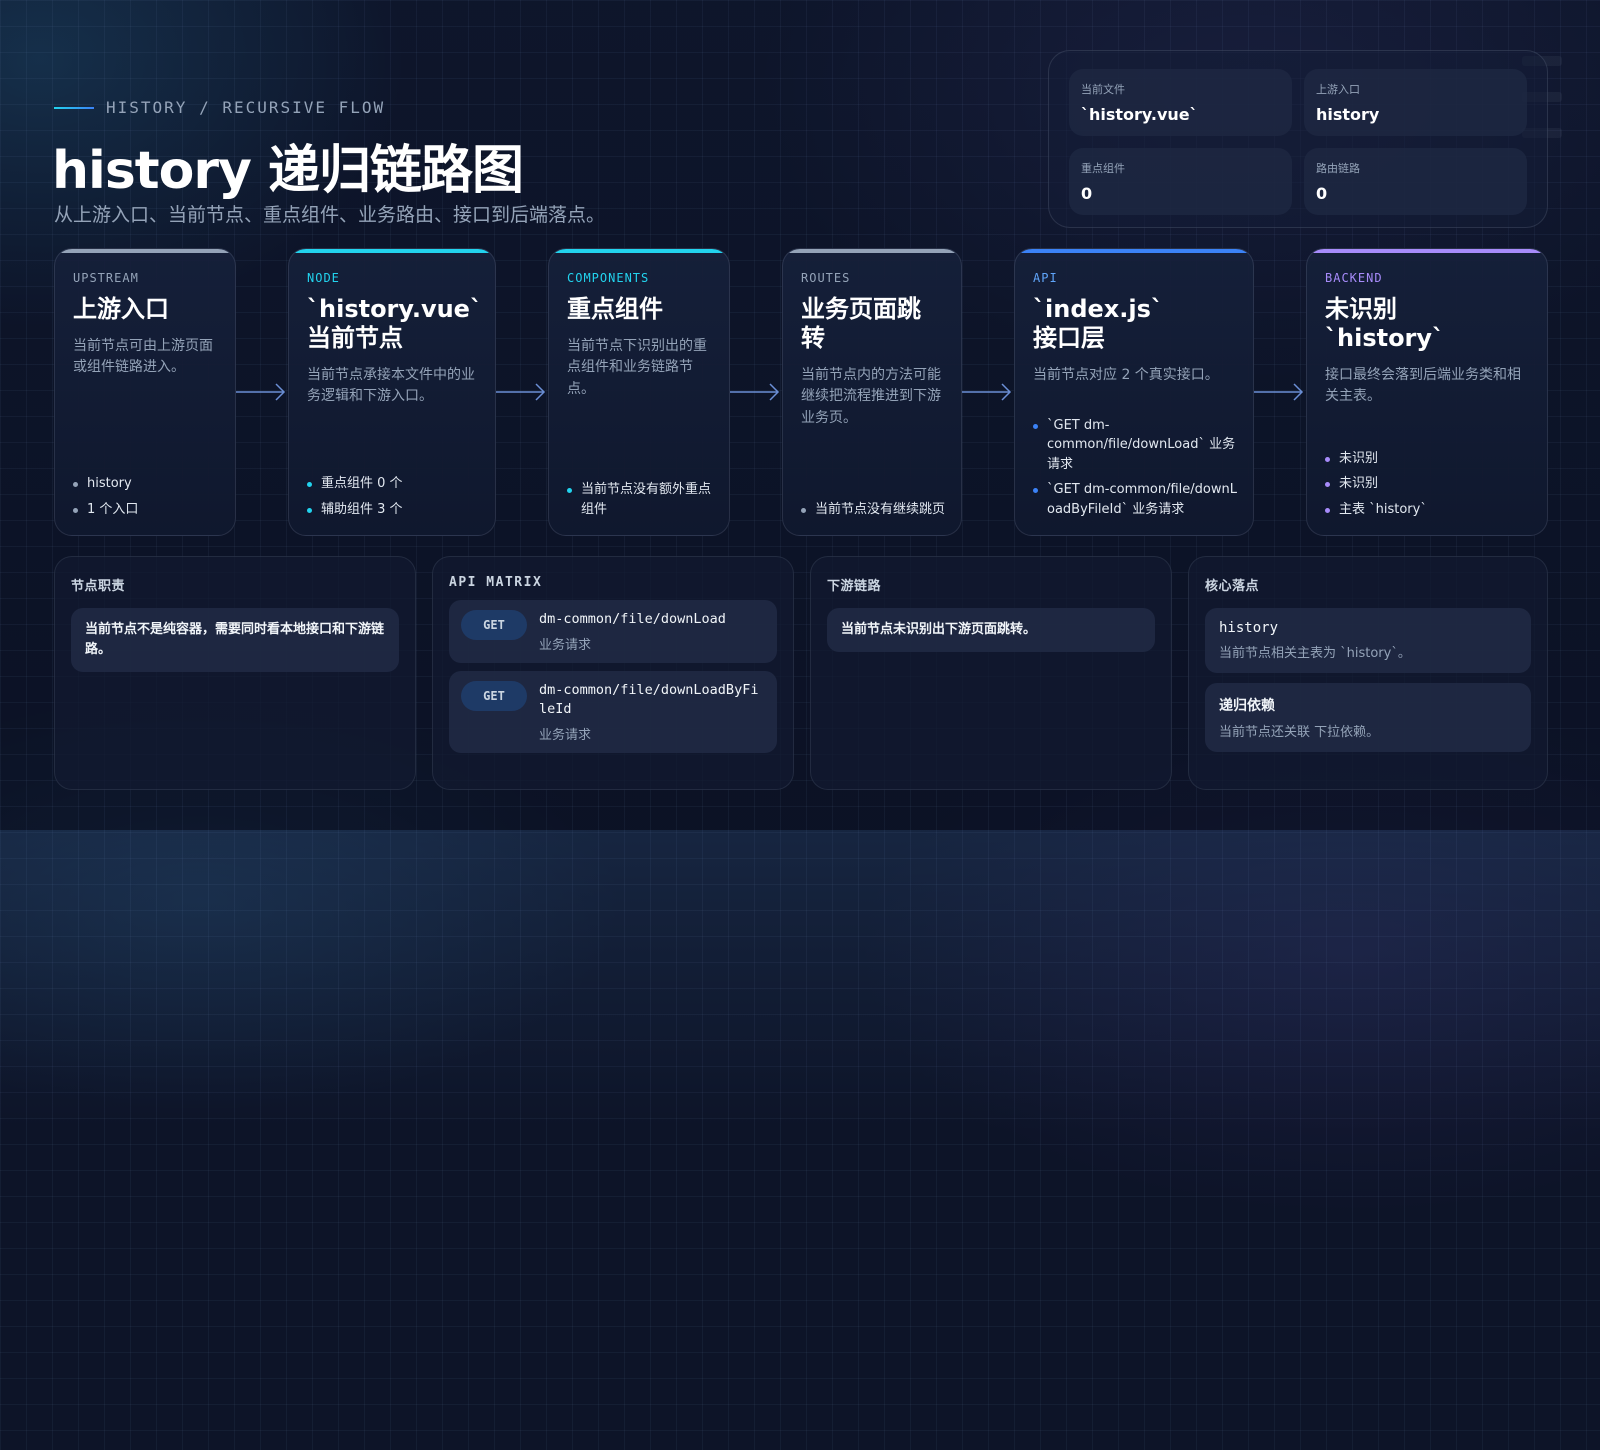 This screenshot has width=1600, height=1450. Describe the element at coordinates (246, 107) in the screenshot. I see `eyebrow-text: HISTORY / RECURSIVE FLOW` at that location.